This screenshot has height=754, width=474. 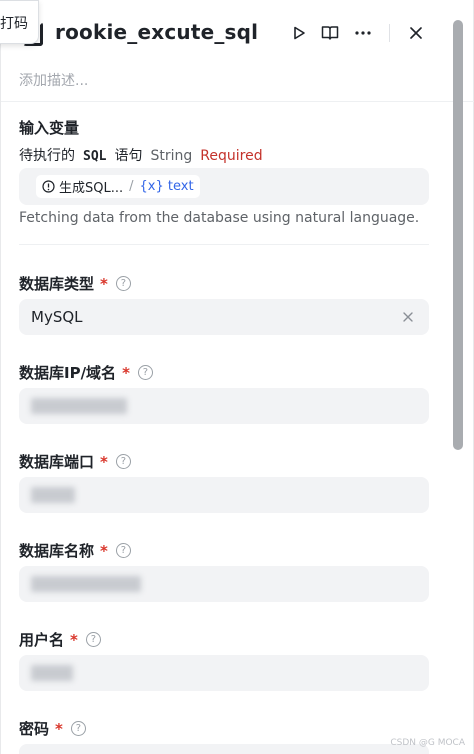 I want to click on variable-suffix: 语句, so click(x=128, y=156).